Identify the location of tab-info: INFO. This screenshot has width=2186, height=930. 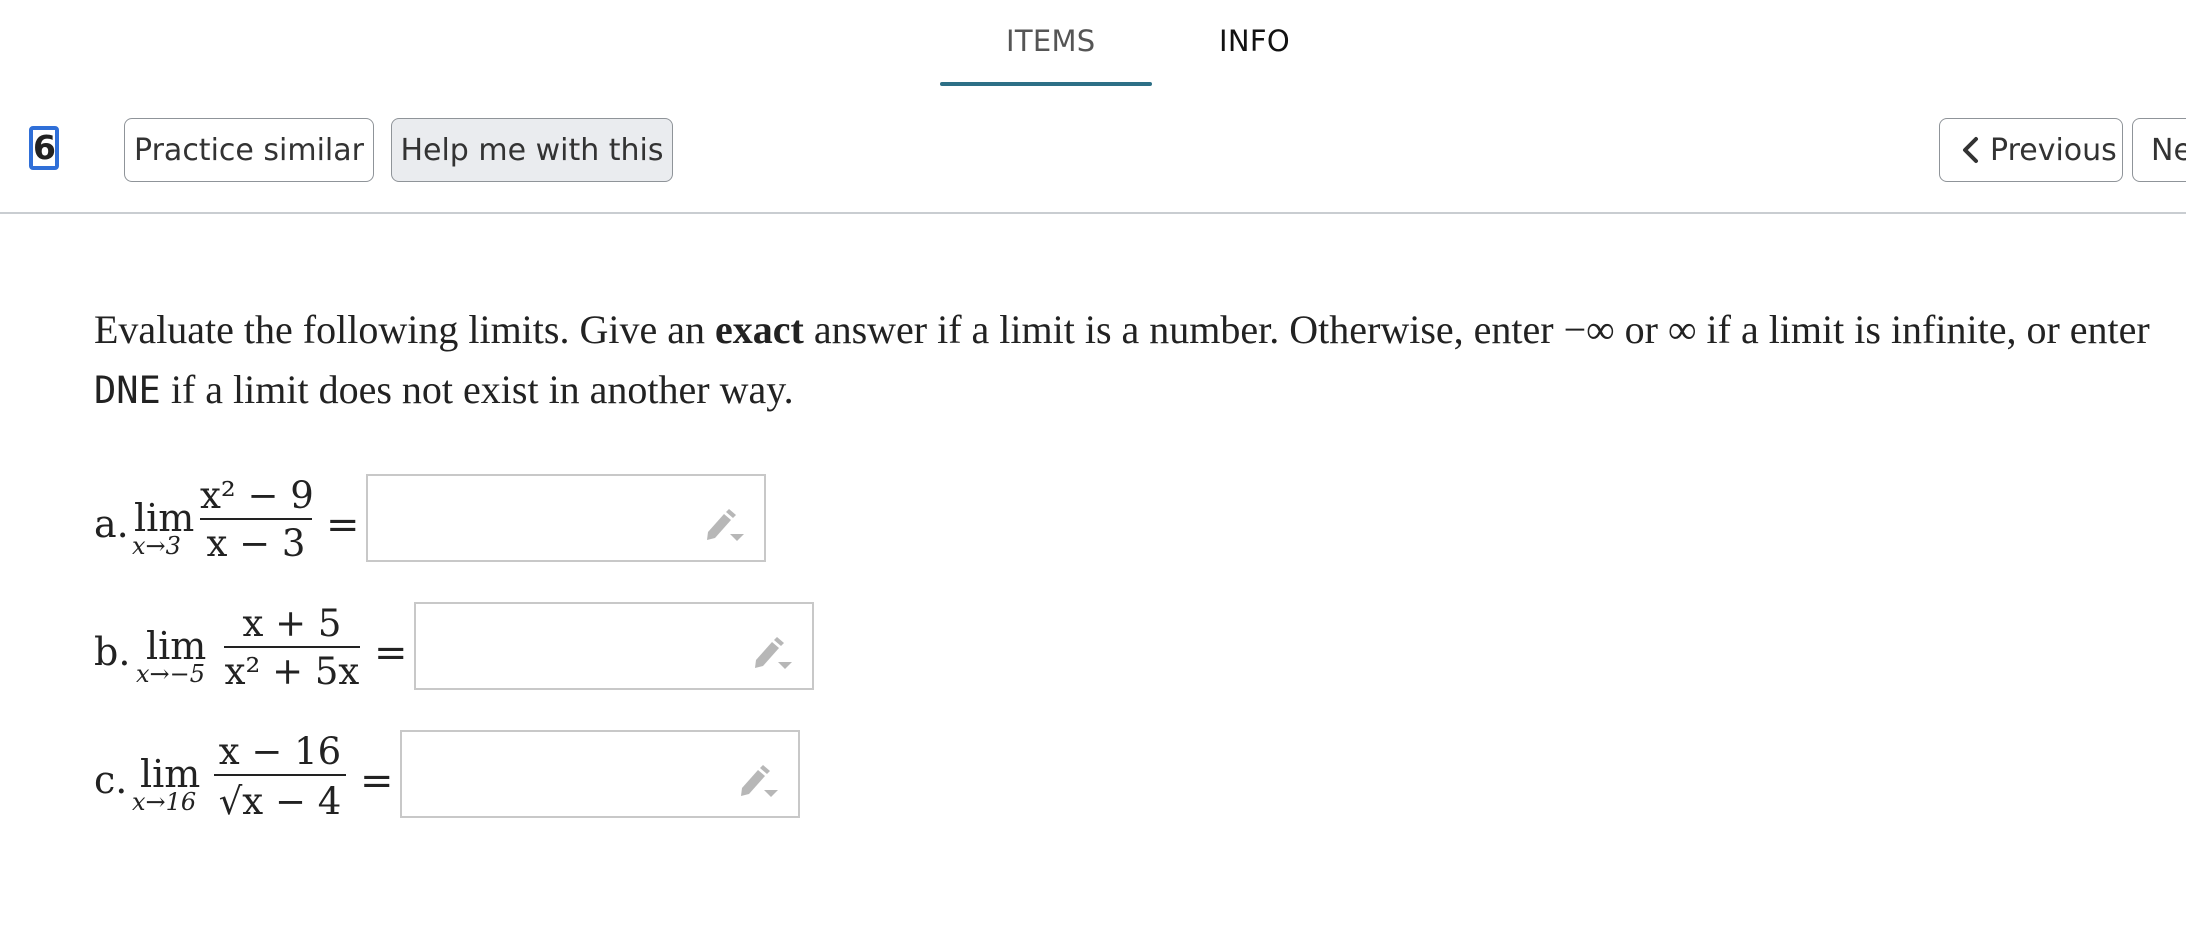
(1254, 41).